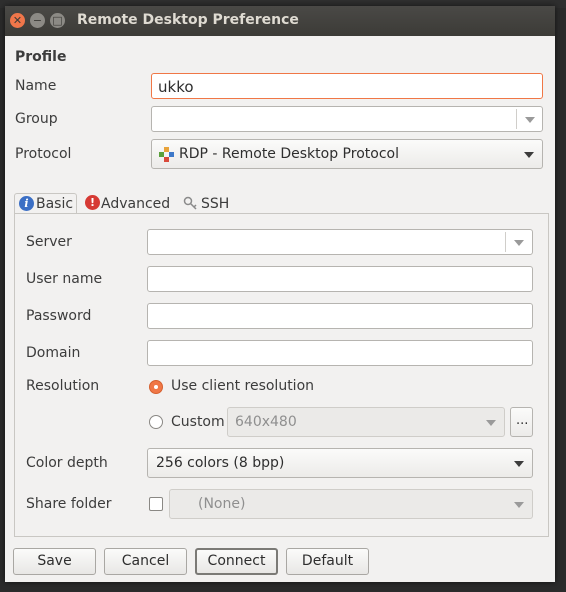 The width and height of the screenshot is (566, 592). I want to click on share-folder-dropdown: (None), so click(351, 504).